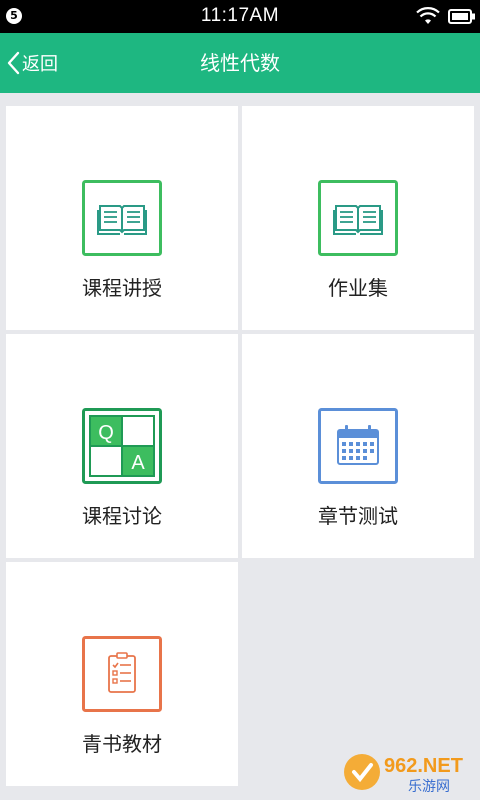  I want to click on tile-homework: 作业集, so click(358, 218).